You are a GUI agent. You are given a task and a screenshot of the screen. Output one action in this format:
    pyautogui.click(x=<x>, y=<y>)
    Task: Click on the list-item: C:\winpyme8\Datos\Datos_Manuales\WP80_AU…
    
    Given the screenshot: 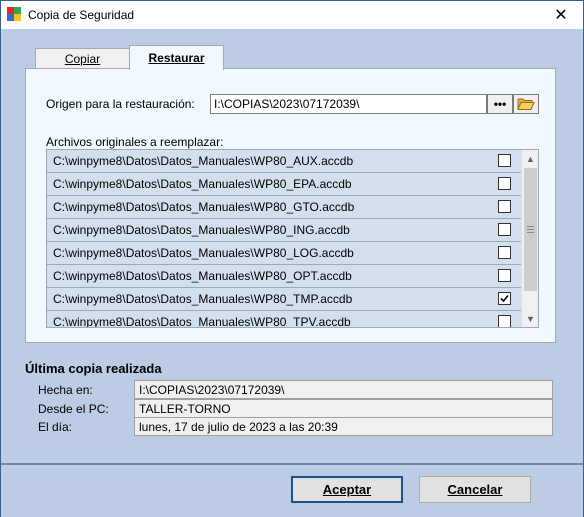 What is the action you would take?
    pyautogui.click(x=284, y=161)
    